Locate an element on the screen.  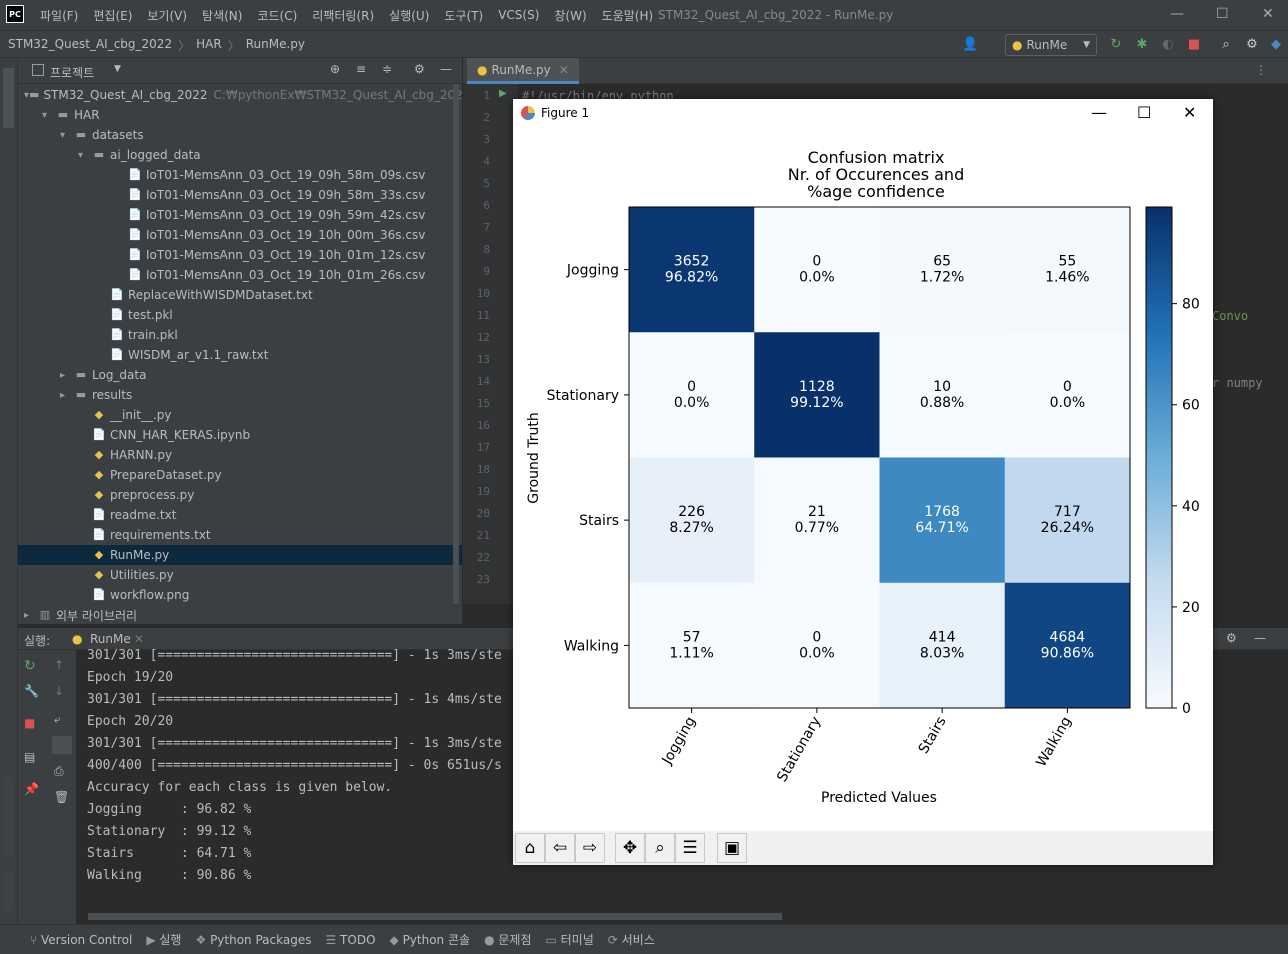
breadcrumb-folder: HAR is located at coordinates (209, 45).